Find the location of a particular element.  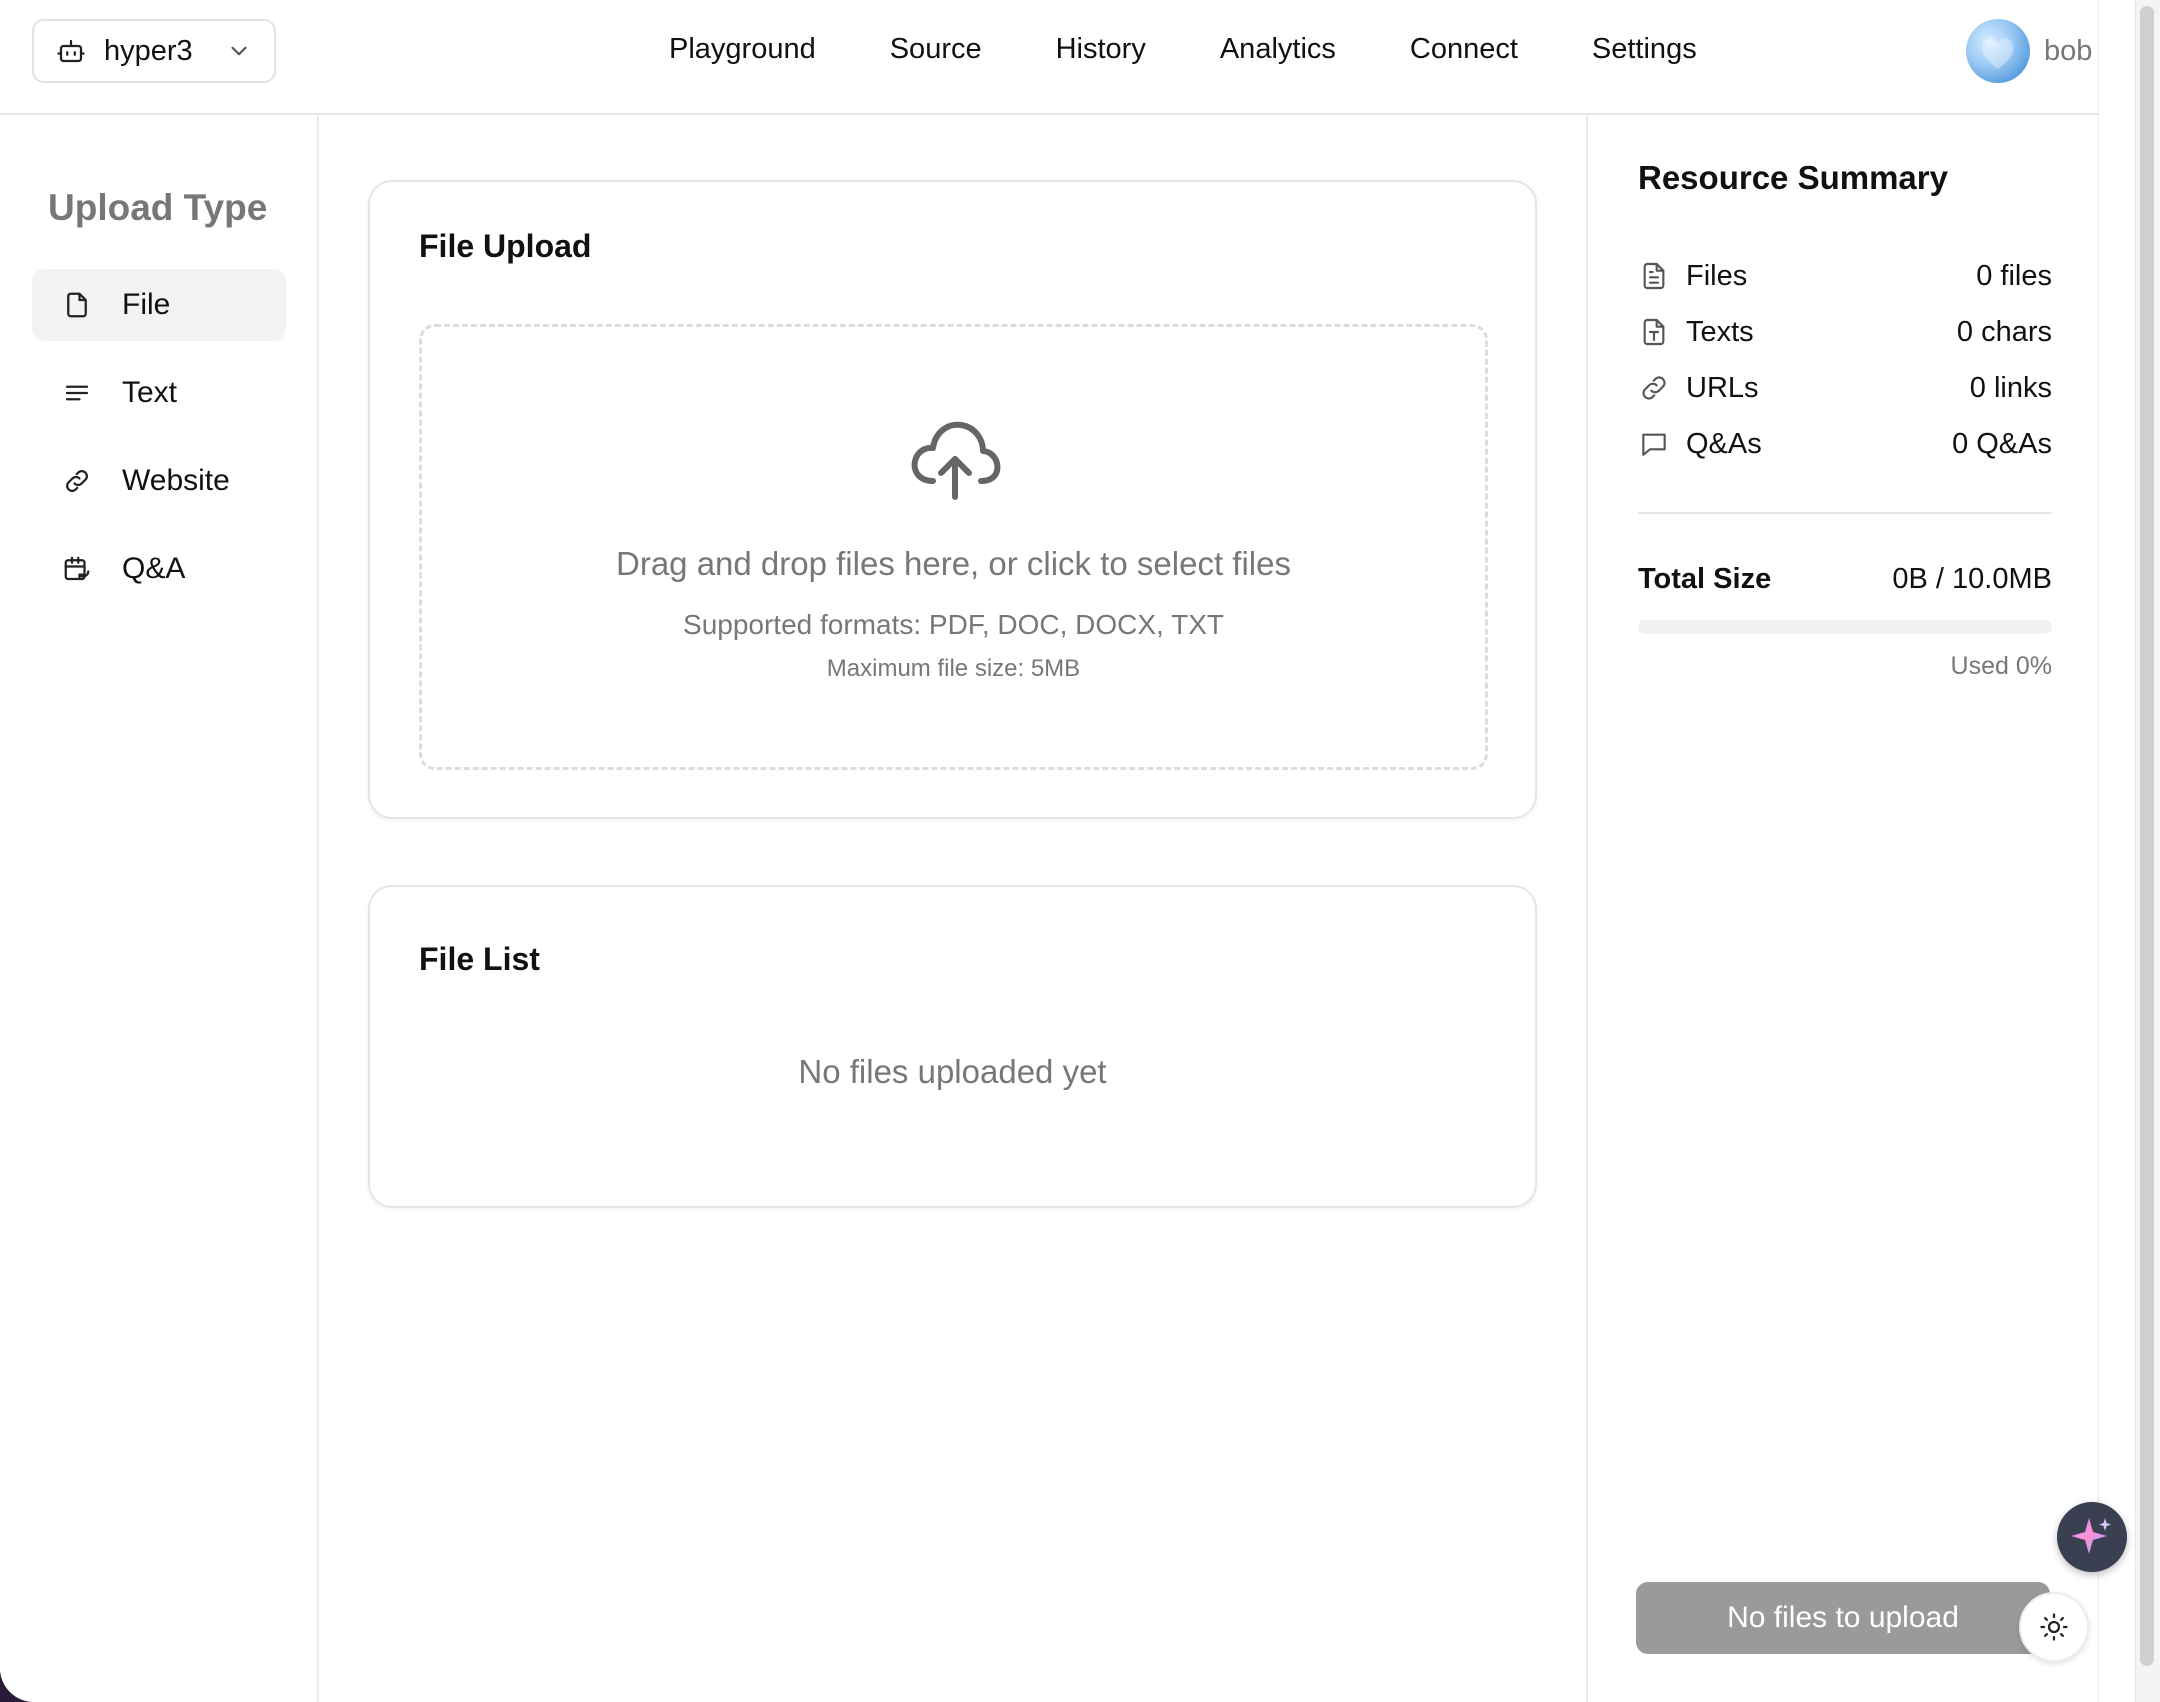

summary-row-urls: URLs 0 links is located at coordinates (1845, 388).